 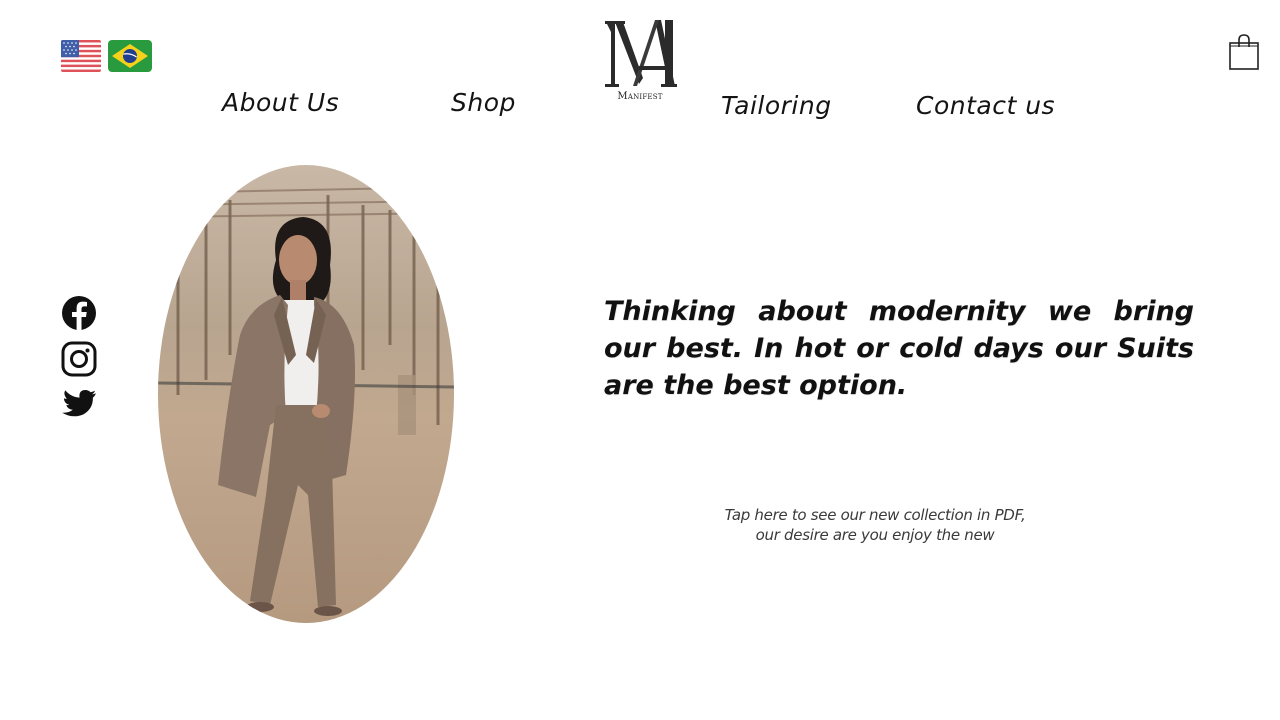 What do you see at coordinates (640, 96) in the screenshot?
I see `brand-name: Manifest` at bounding box center [640, 96].